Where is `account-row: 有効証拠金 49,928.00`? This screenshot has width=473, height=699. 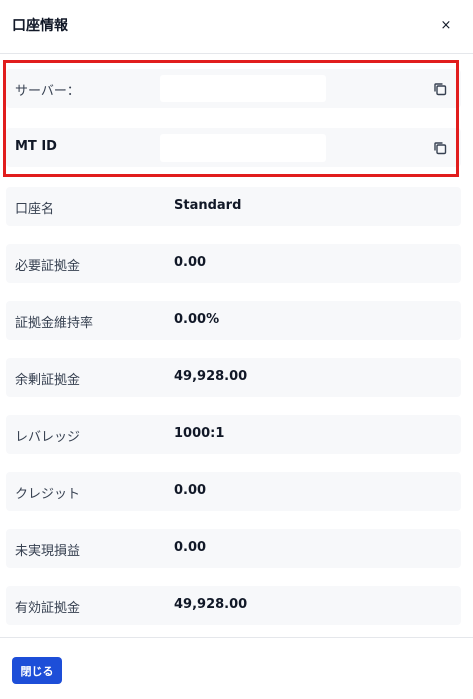
account-row: 有効証拠金 49,928.00 is located at coordinates (233, 605).